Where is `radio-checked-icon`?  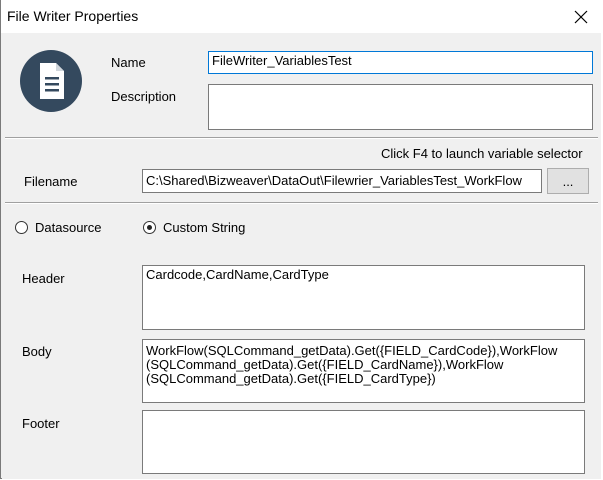
radio-checked-icon is located at coordinates (149, 227).